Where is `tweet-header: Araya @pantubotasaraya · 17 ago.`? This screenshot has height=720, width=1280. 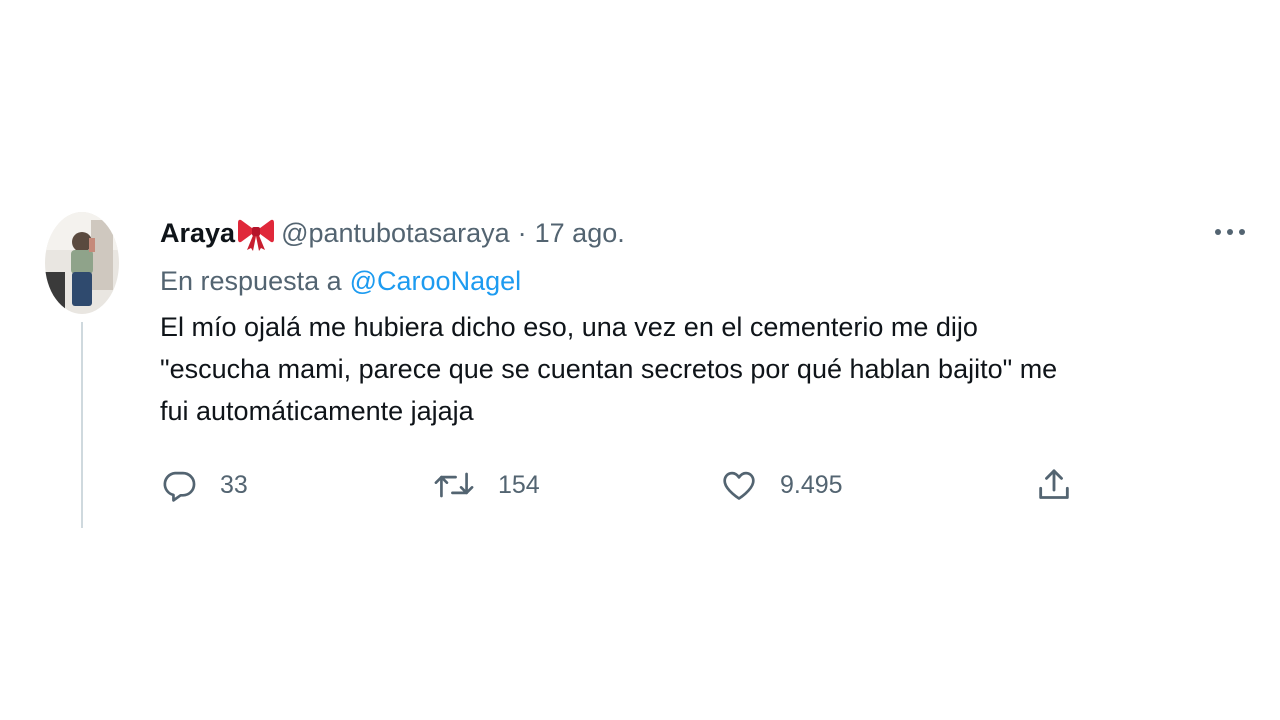
tweet-header: Araya @pantubotasaraya · 17 ago. is located at coordinates (392, 233).